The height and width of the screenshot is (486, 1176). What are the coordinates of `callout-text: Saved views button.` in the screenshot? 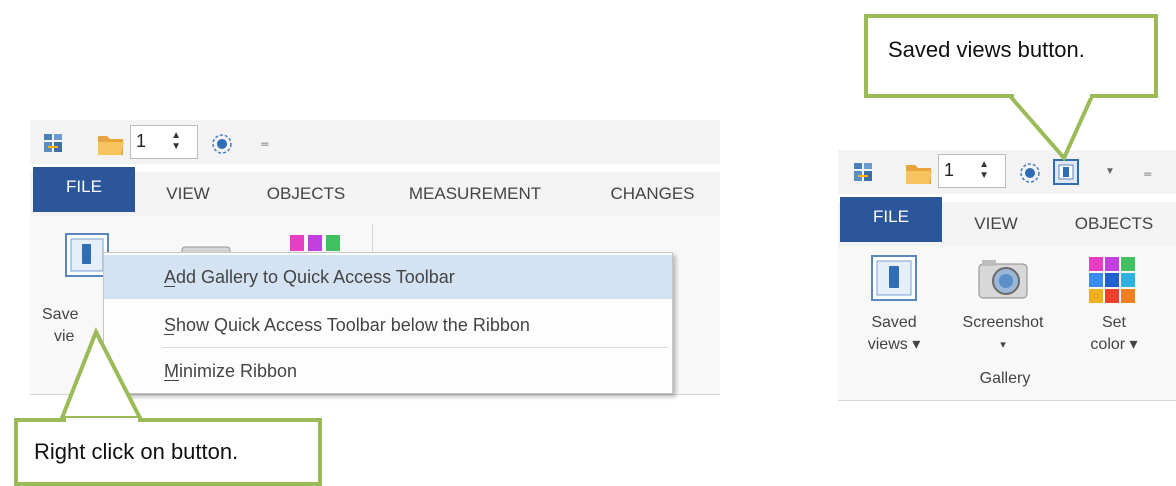 It's located at (986, 49).